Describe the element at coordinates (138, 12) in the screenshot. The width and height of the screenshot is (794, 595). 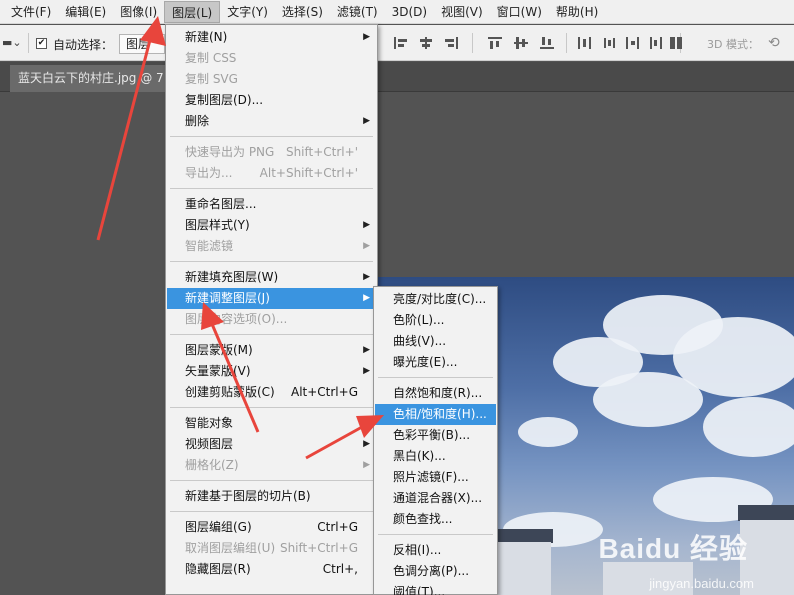
I see `menu-2: 图像(I)` at that location.